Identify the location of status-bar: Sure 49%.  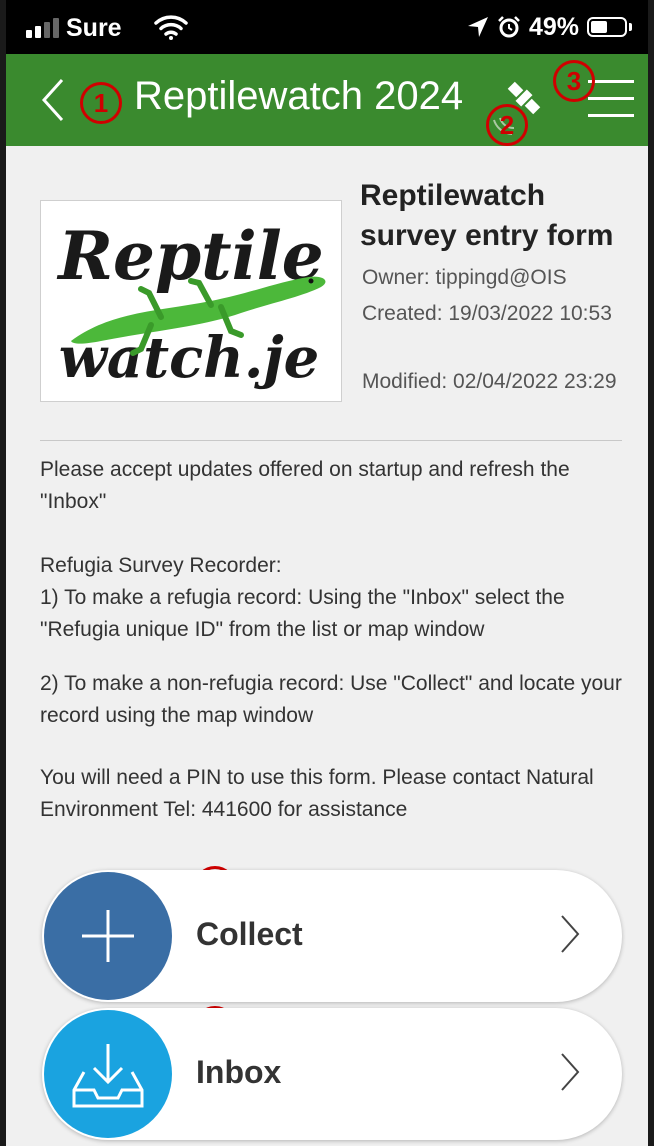
(327, 27).